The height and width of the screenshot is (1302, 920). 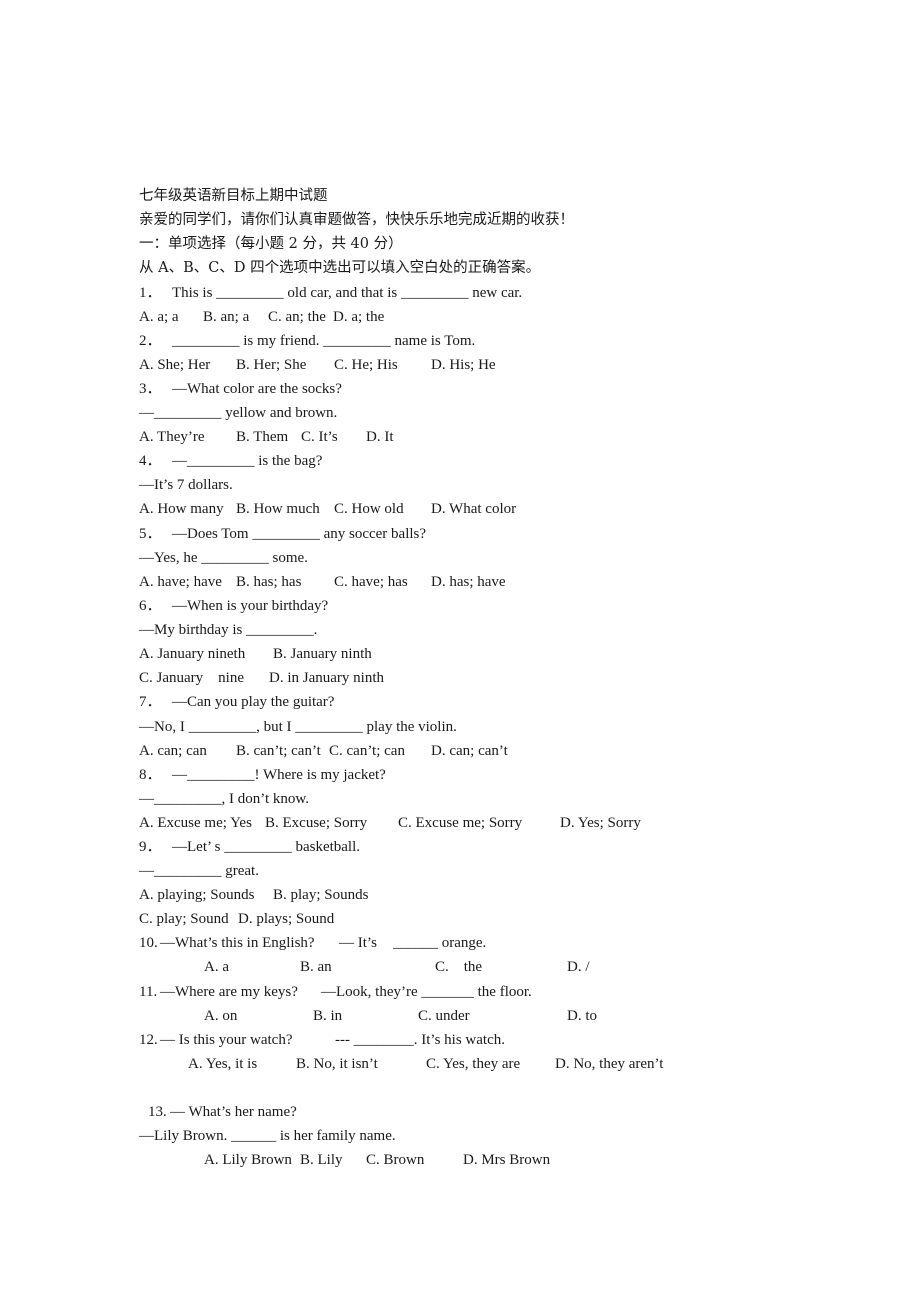 What do you see at coordinates (157, 1112) in the screenshot?
I see `question-number: 13.` at bounding box center [157, 1112].